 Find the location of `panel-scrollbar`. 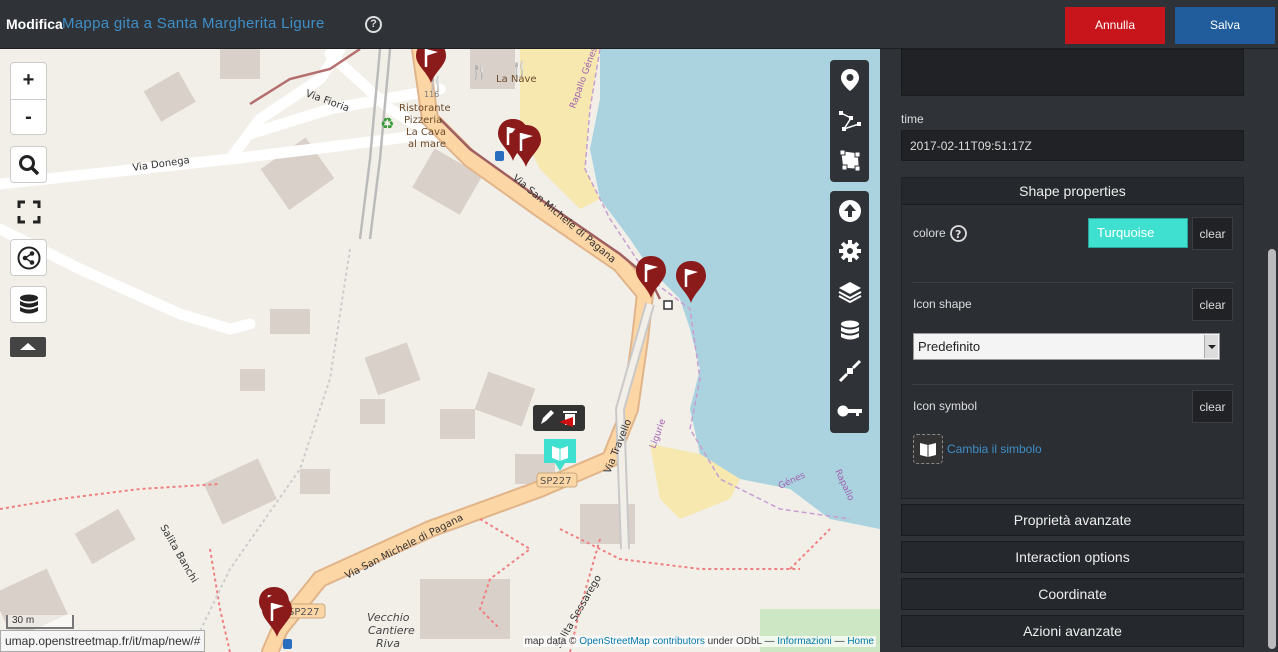

panel-scrollbar is located at coordinates (1272, 350).